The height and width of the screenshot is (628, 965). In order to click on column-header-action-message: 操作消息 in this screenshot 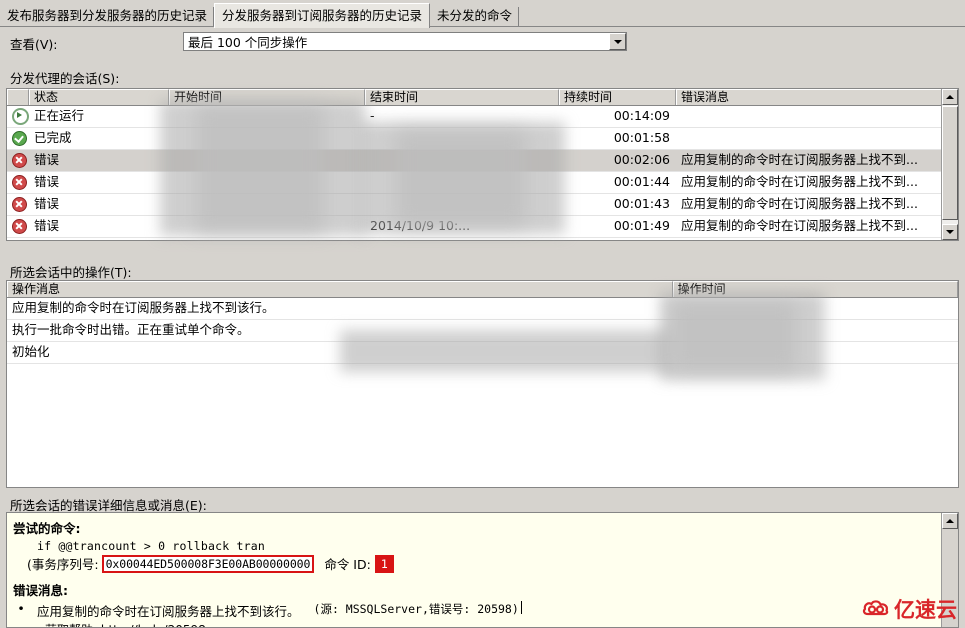, I will do `click(340, 289)`.